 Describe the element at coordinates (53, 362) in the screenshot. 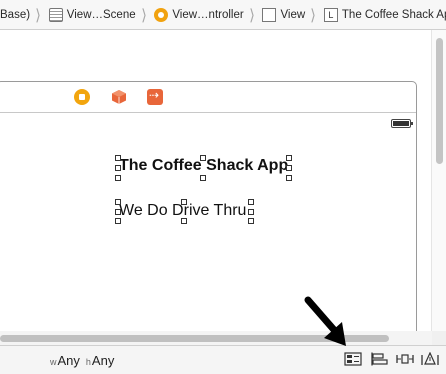

I see `width-prefix: w` at that location.